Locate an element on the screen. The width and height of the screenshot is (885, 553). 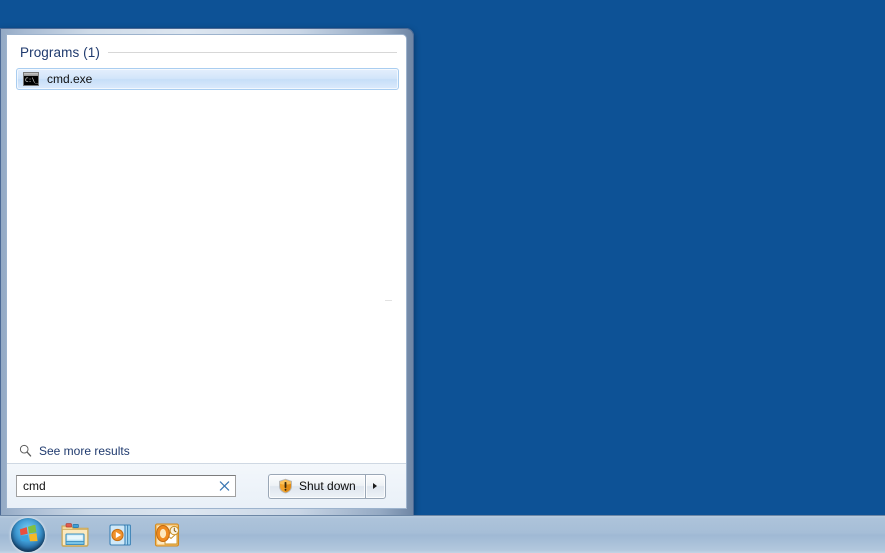
see-more-results-button: See more results is located at coordinates (206, 451).